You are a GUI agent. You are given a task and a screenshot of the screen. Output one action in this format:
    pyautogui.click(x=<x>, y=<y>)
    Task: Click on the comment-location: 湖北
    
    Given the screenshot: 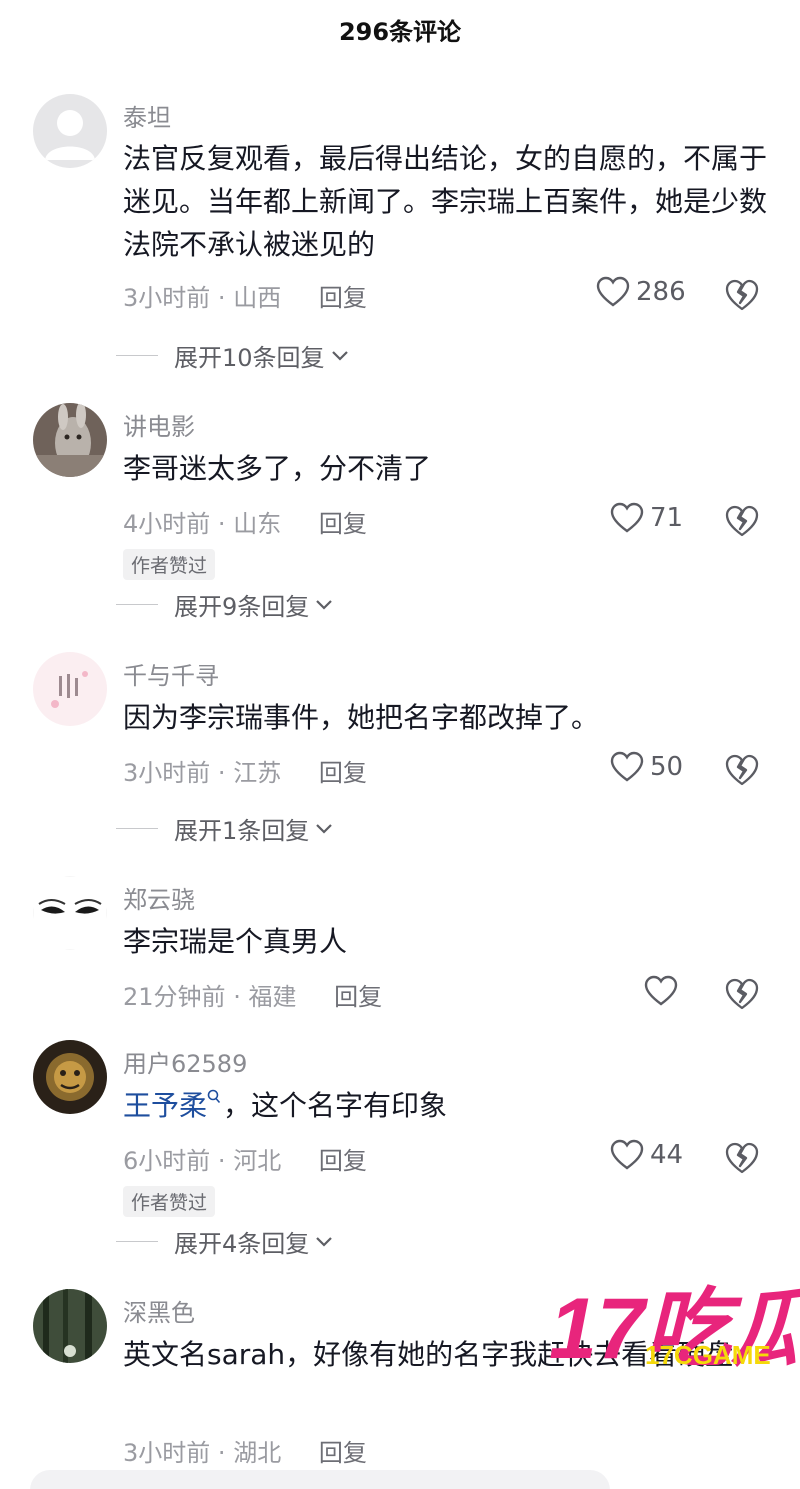 What is the action you would take?
    pyautogui.click(x=257, y=1453)
    